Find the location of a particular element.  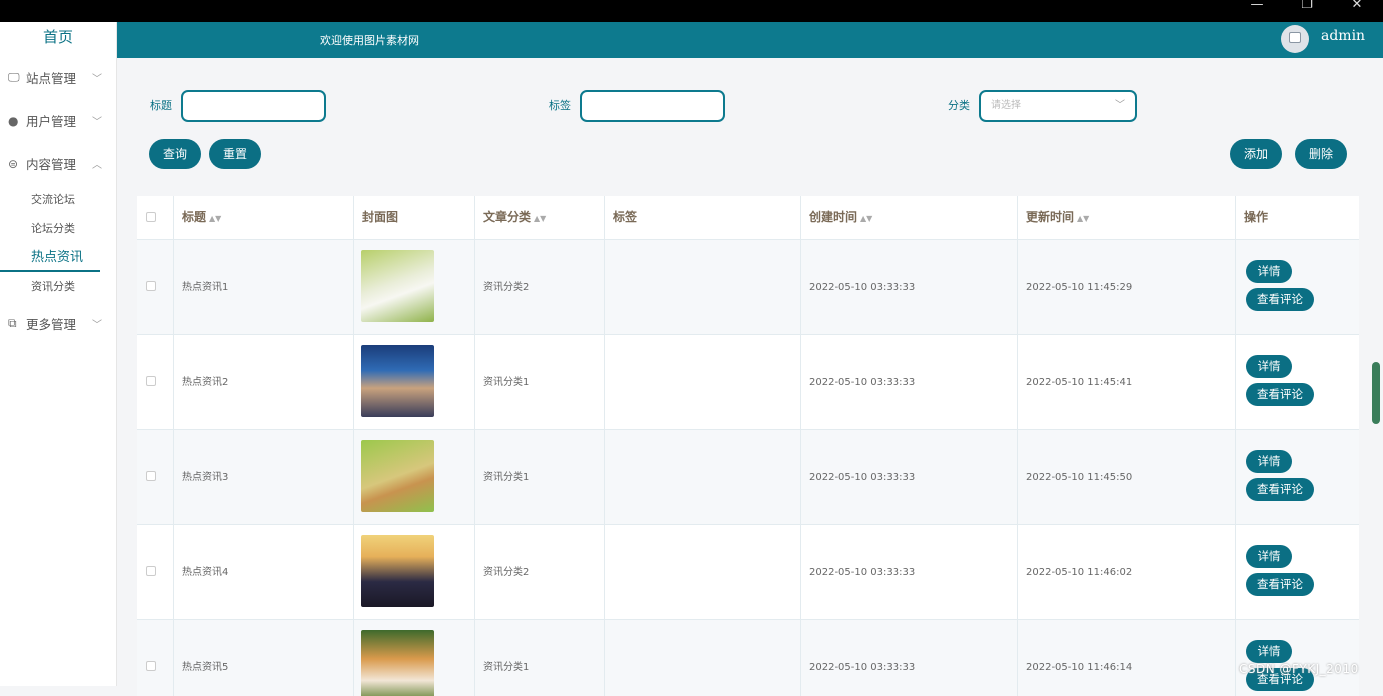

sidebar-home: 首页 is located at coordinates (58, 39).